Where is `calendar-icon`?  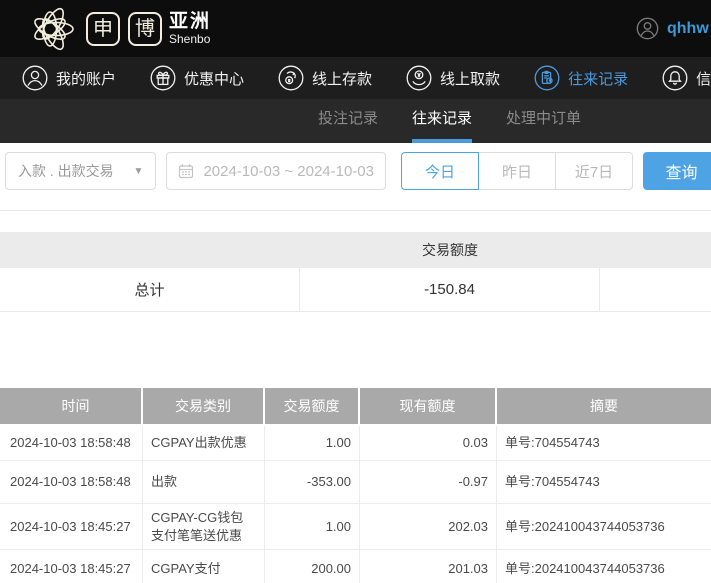 calendar-icon is located at coordinates (186, 171).